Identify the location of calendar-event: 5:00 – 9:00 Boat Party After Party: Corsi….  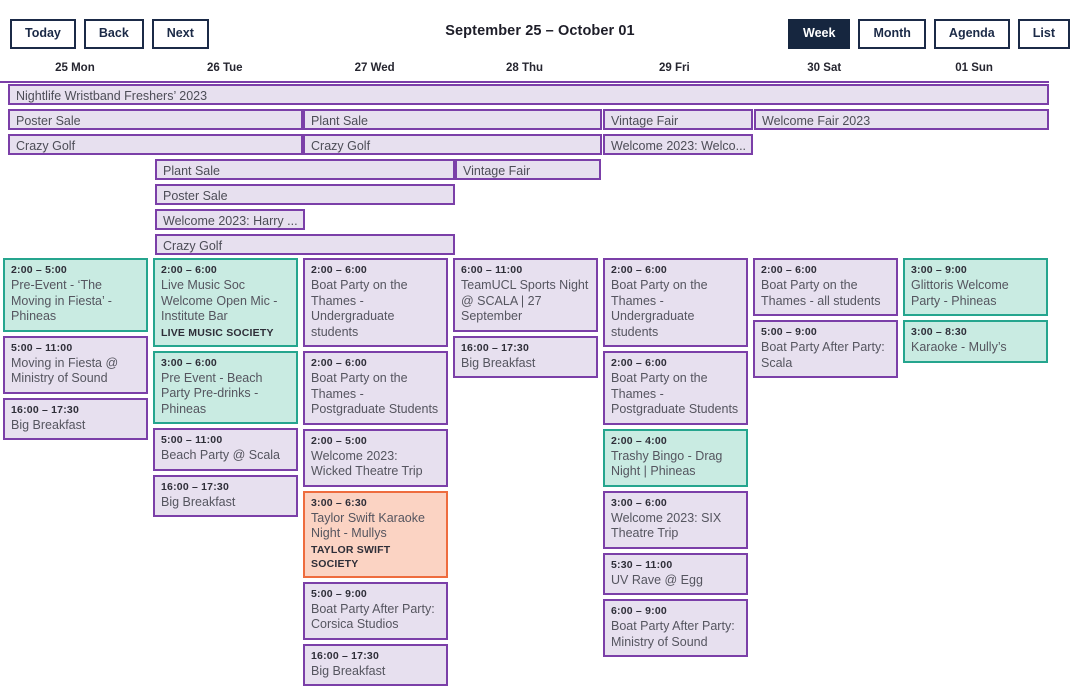
(375, 610).